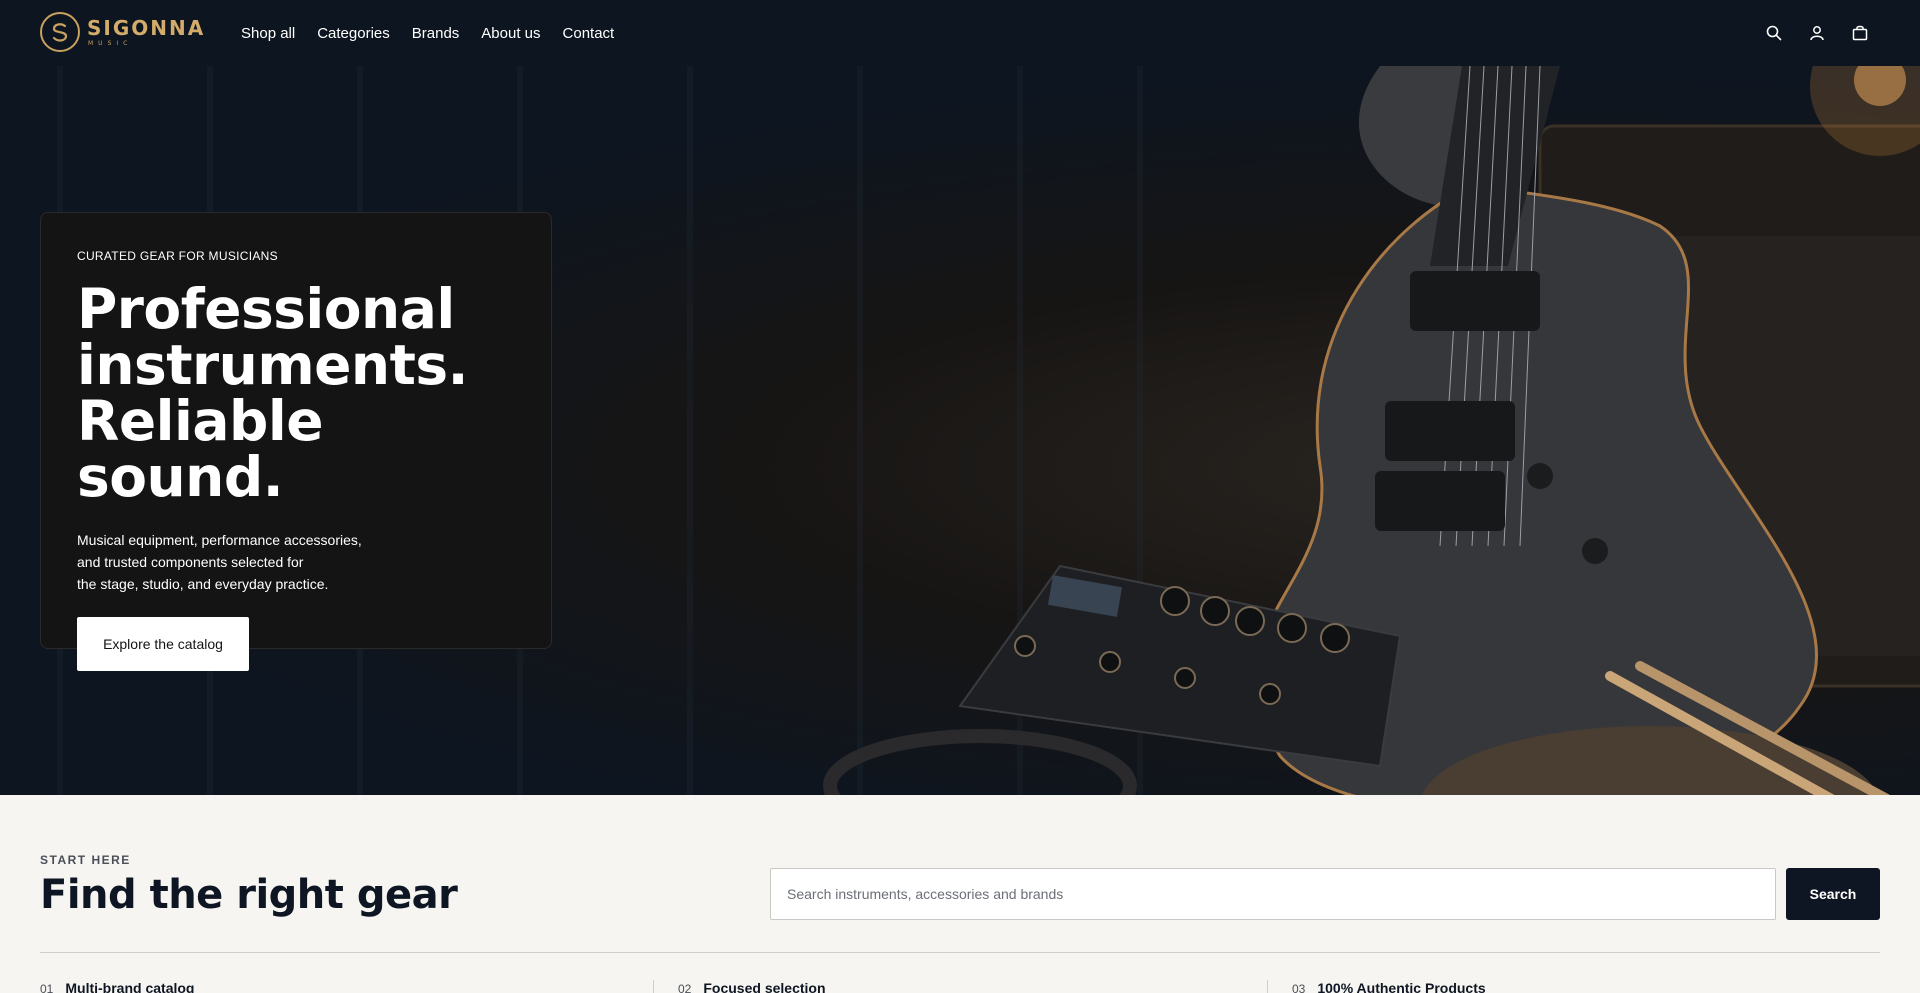 The width and height of the screenshot is (1920, 993). I want to click on nav-brands: Brands, so click(436, 33).